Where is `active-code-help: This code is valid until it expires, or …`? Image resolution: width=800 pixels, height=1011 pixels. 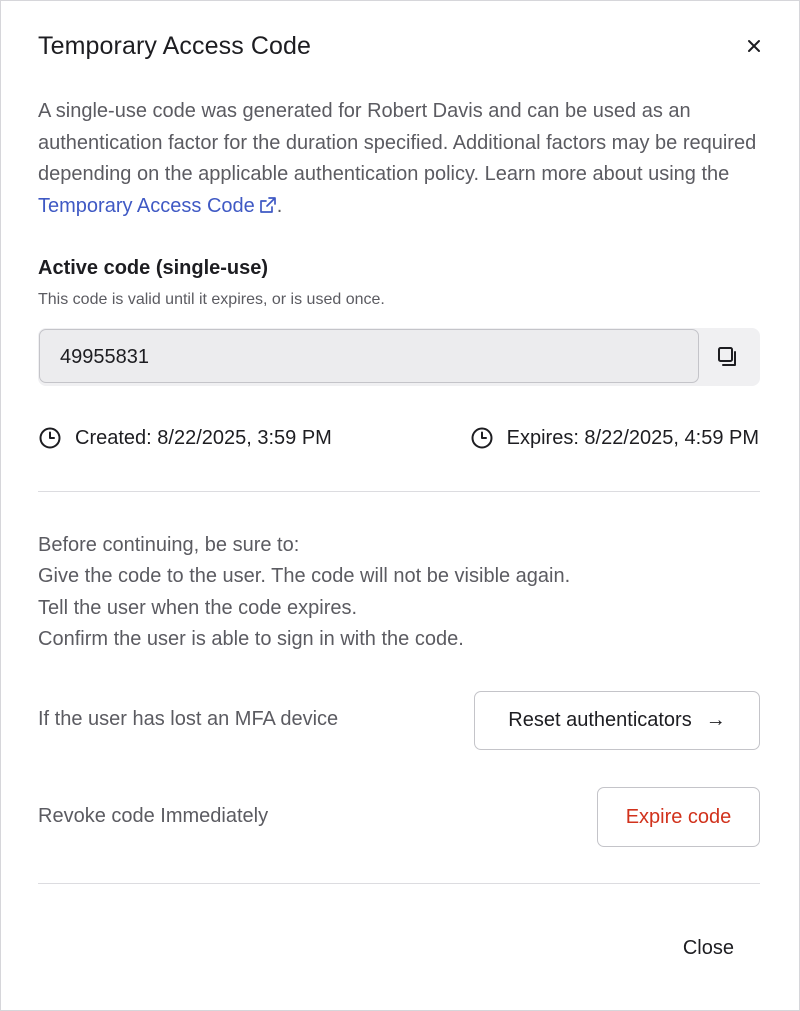
active-code-help: This code is valid until it expires, or … is located at coordinates (211, 299).